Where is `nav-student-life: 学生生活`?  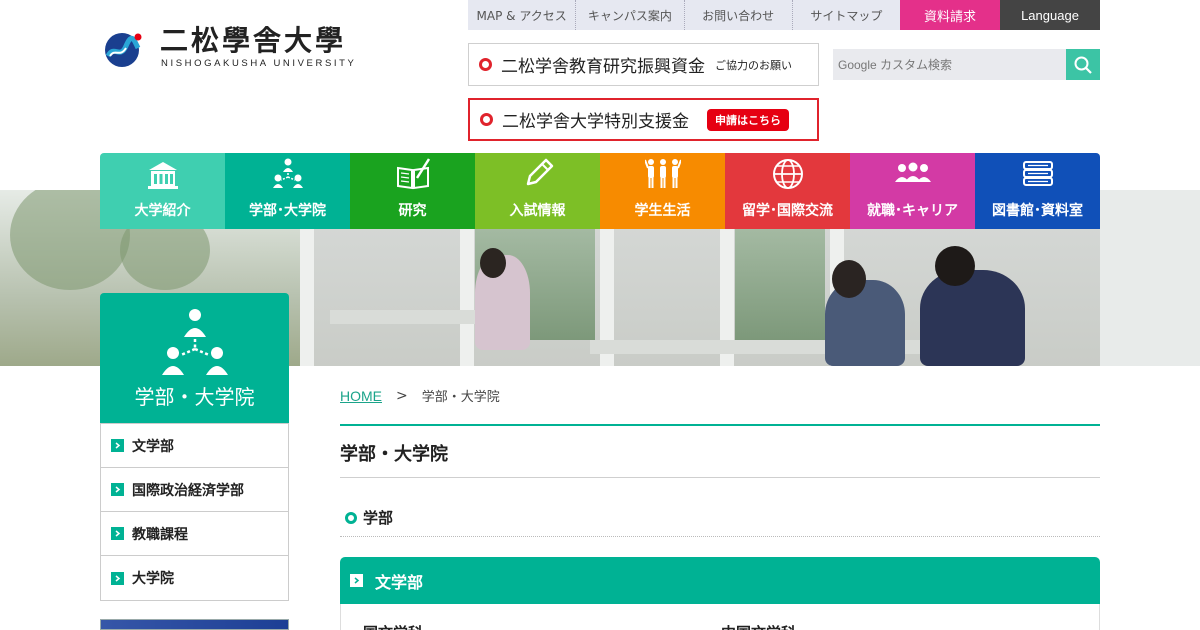
nav-student-life: 学生生活 is located at coordinates (662, 191).